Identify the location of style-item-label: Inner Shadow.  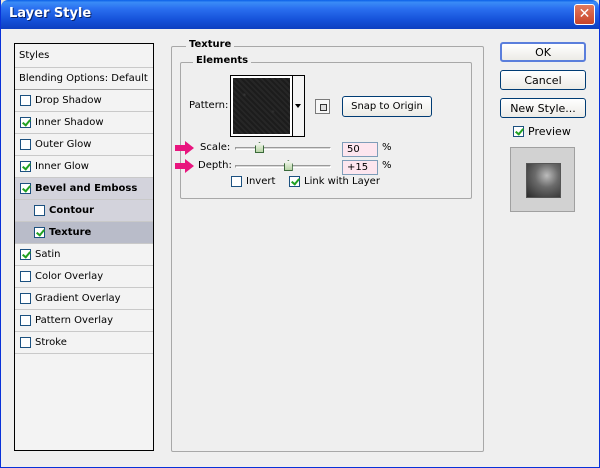
(69, 122).